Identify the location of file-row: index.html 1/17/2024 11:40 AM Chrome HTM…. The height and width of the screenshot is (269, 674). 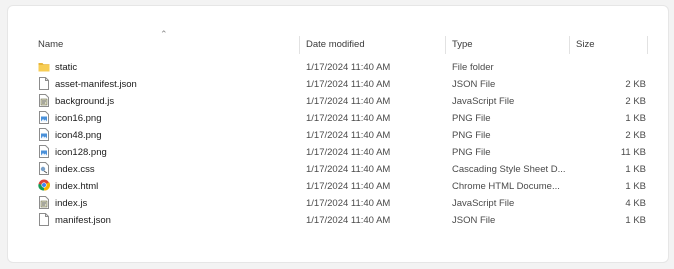
(342, 186).